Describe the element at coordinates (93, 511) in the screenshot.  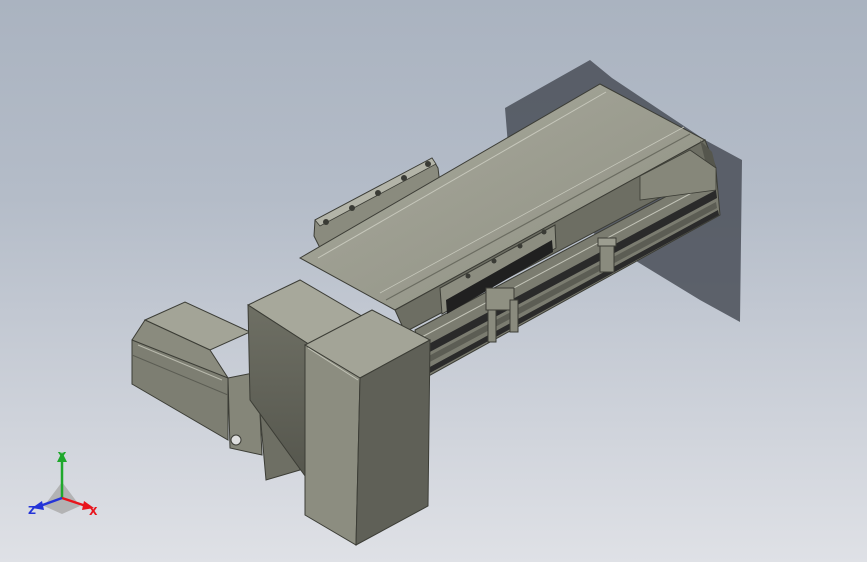
I see `x-axis-label: X` at that location.